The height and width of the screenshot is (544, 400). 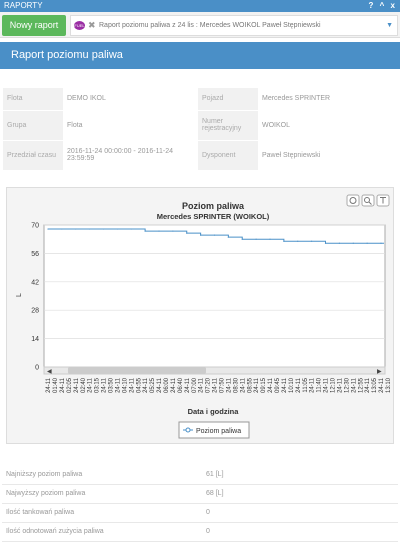 I want to click on x-tick-label: 24-1104:55, so click(x=135, y=385).